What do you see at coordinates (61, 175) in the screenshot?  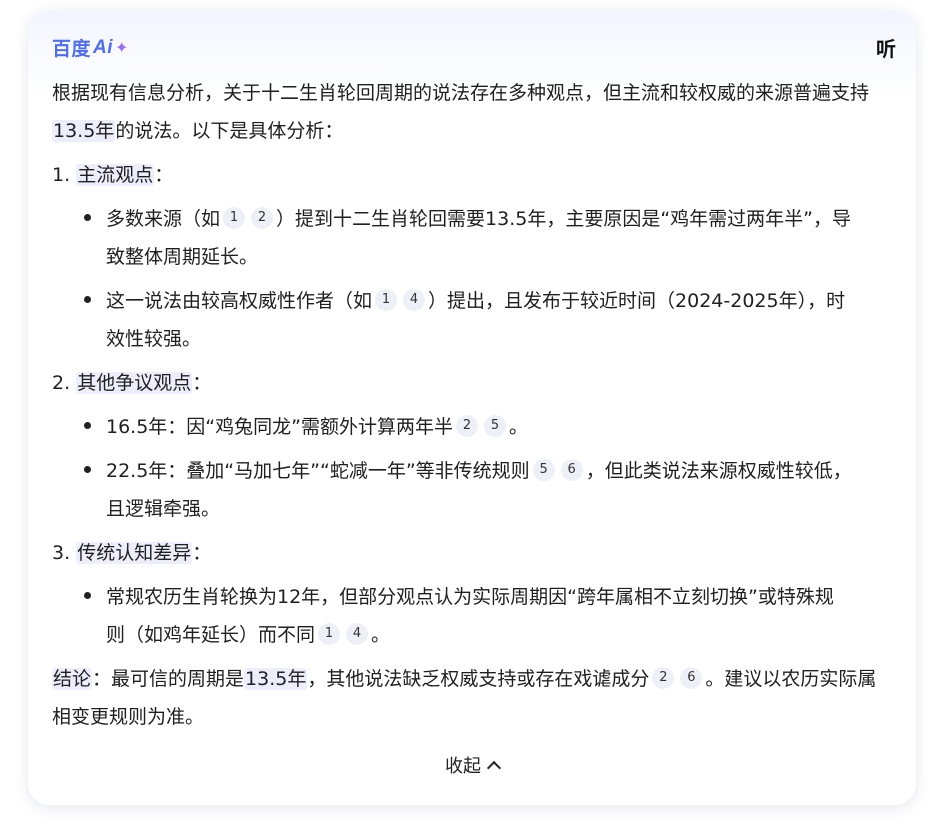 I see `section-number: 1.` at bounding box center [61, 175].